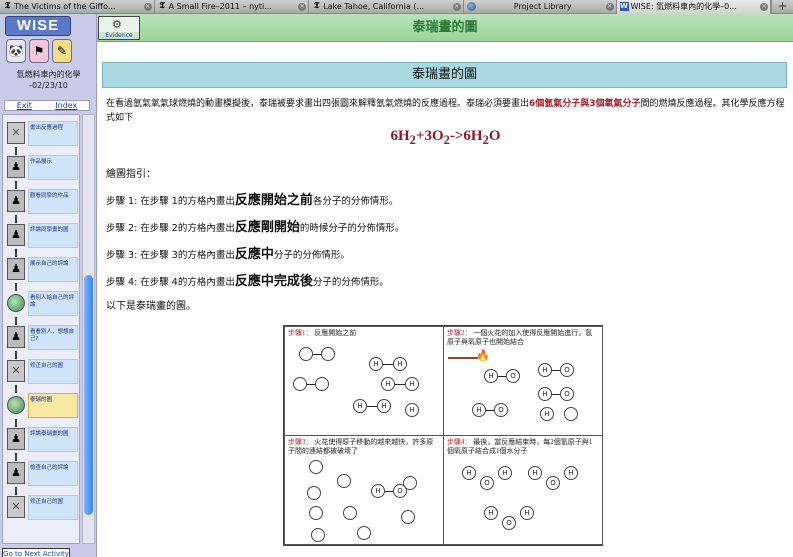 The width and height of the screenshot is (793, 557). What do you see at coordinates (459, 442) in the screenshot?
I see `panel-step: 步驟4：` at bounding box center [459, 442].